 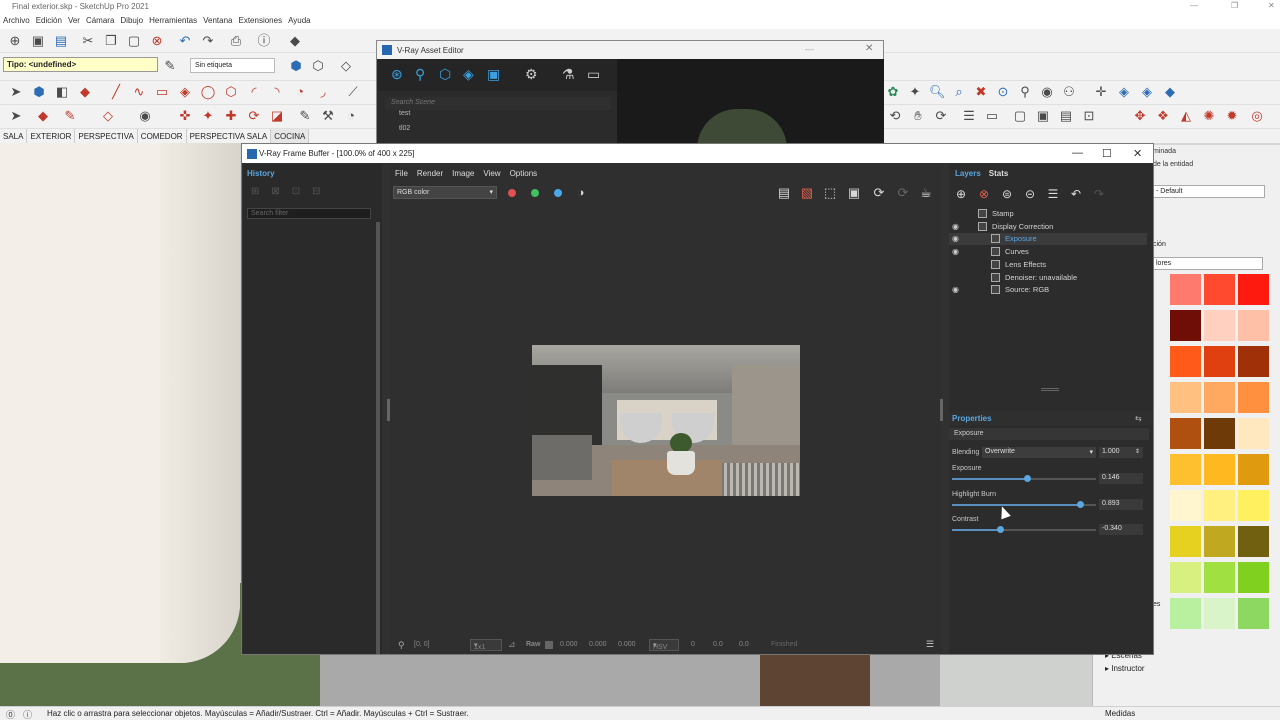 What do you see at coordinates (134, 41) in the screenshot?
I see `paste-icon: ▢` at bounding box center [134, 41].